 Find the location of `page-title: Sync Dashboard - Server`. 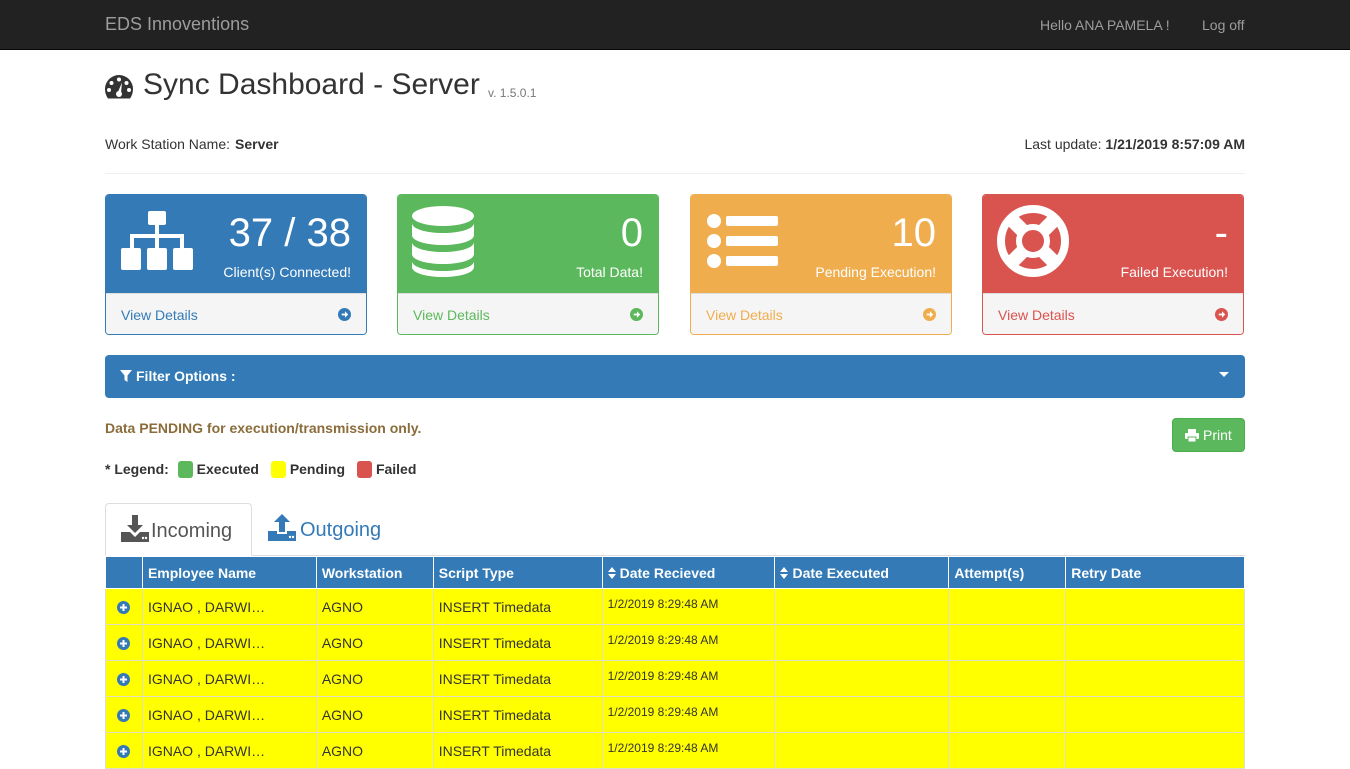

page-title: Sync Dashboard - Server is located at coordinates (311, 84).